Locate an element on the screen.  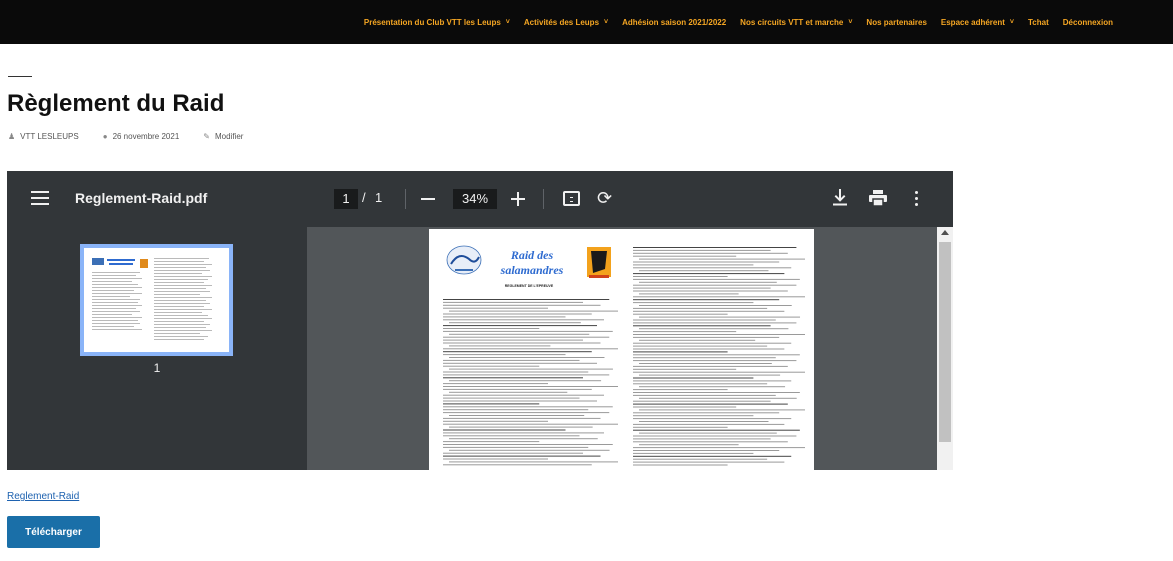
menu-icon is located at coordinates (40, 198).